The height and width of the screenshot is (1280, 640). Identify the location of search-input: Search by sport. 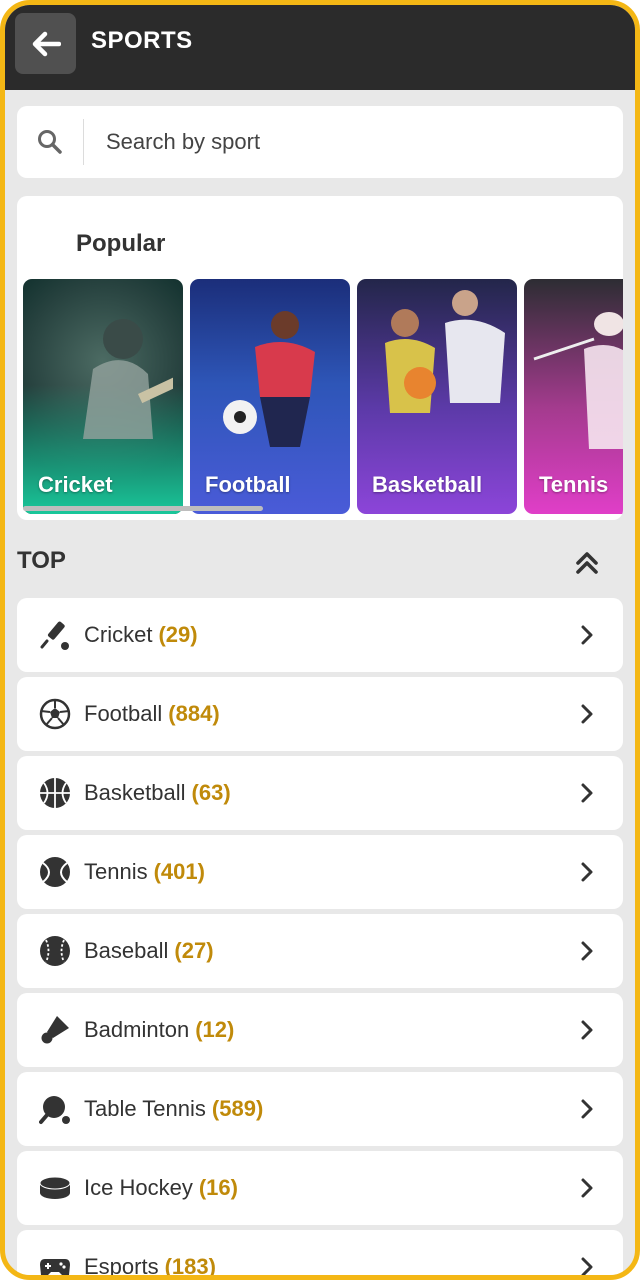
(183, 142).